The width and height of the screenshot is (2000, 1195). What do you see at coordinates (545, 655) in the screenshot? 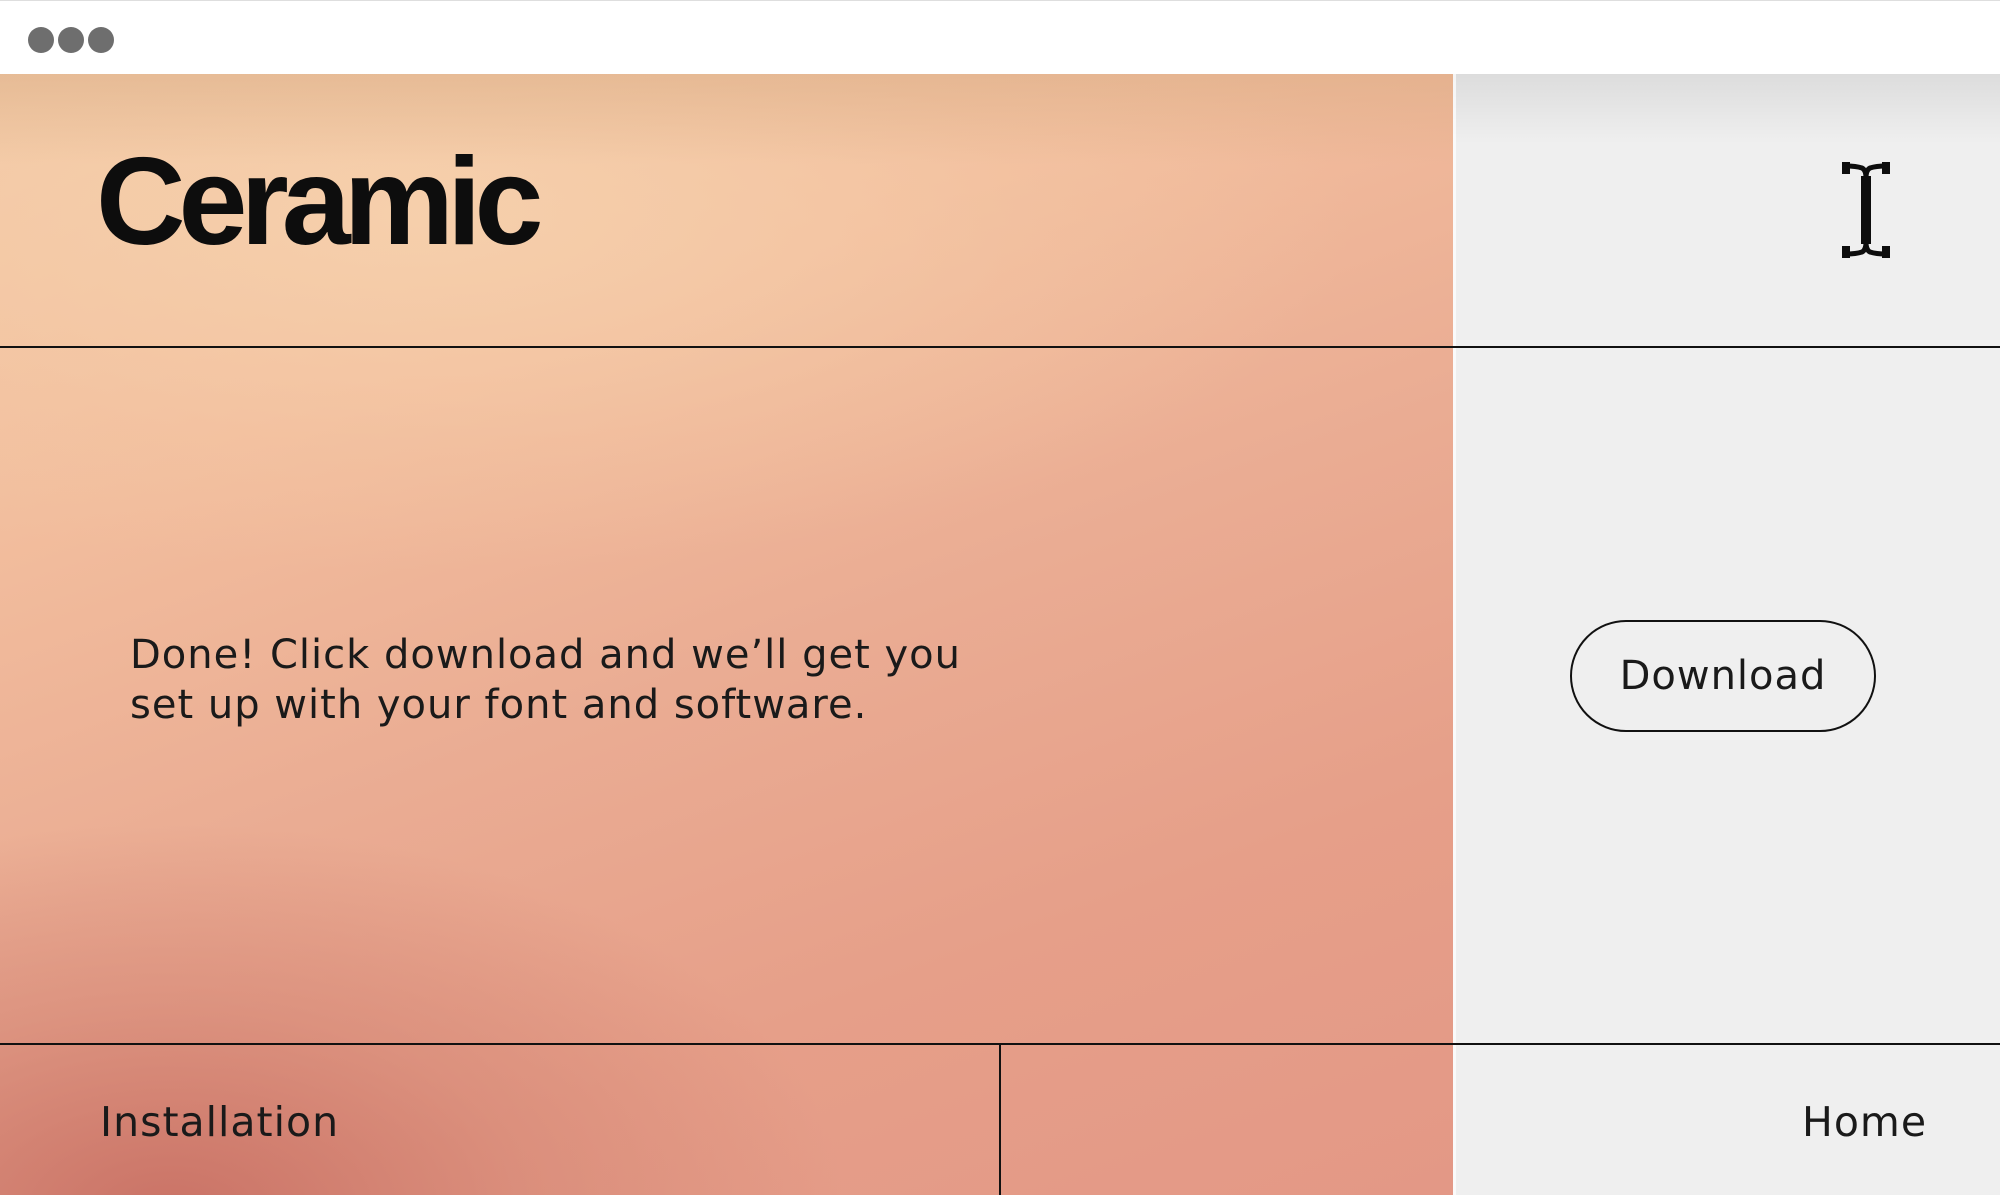
I see `completion-message-line: Done! Click download and we’ll get you` at bounding box center [545, 655].